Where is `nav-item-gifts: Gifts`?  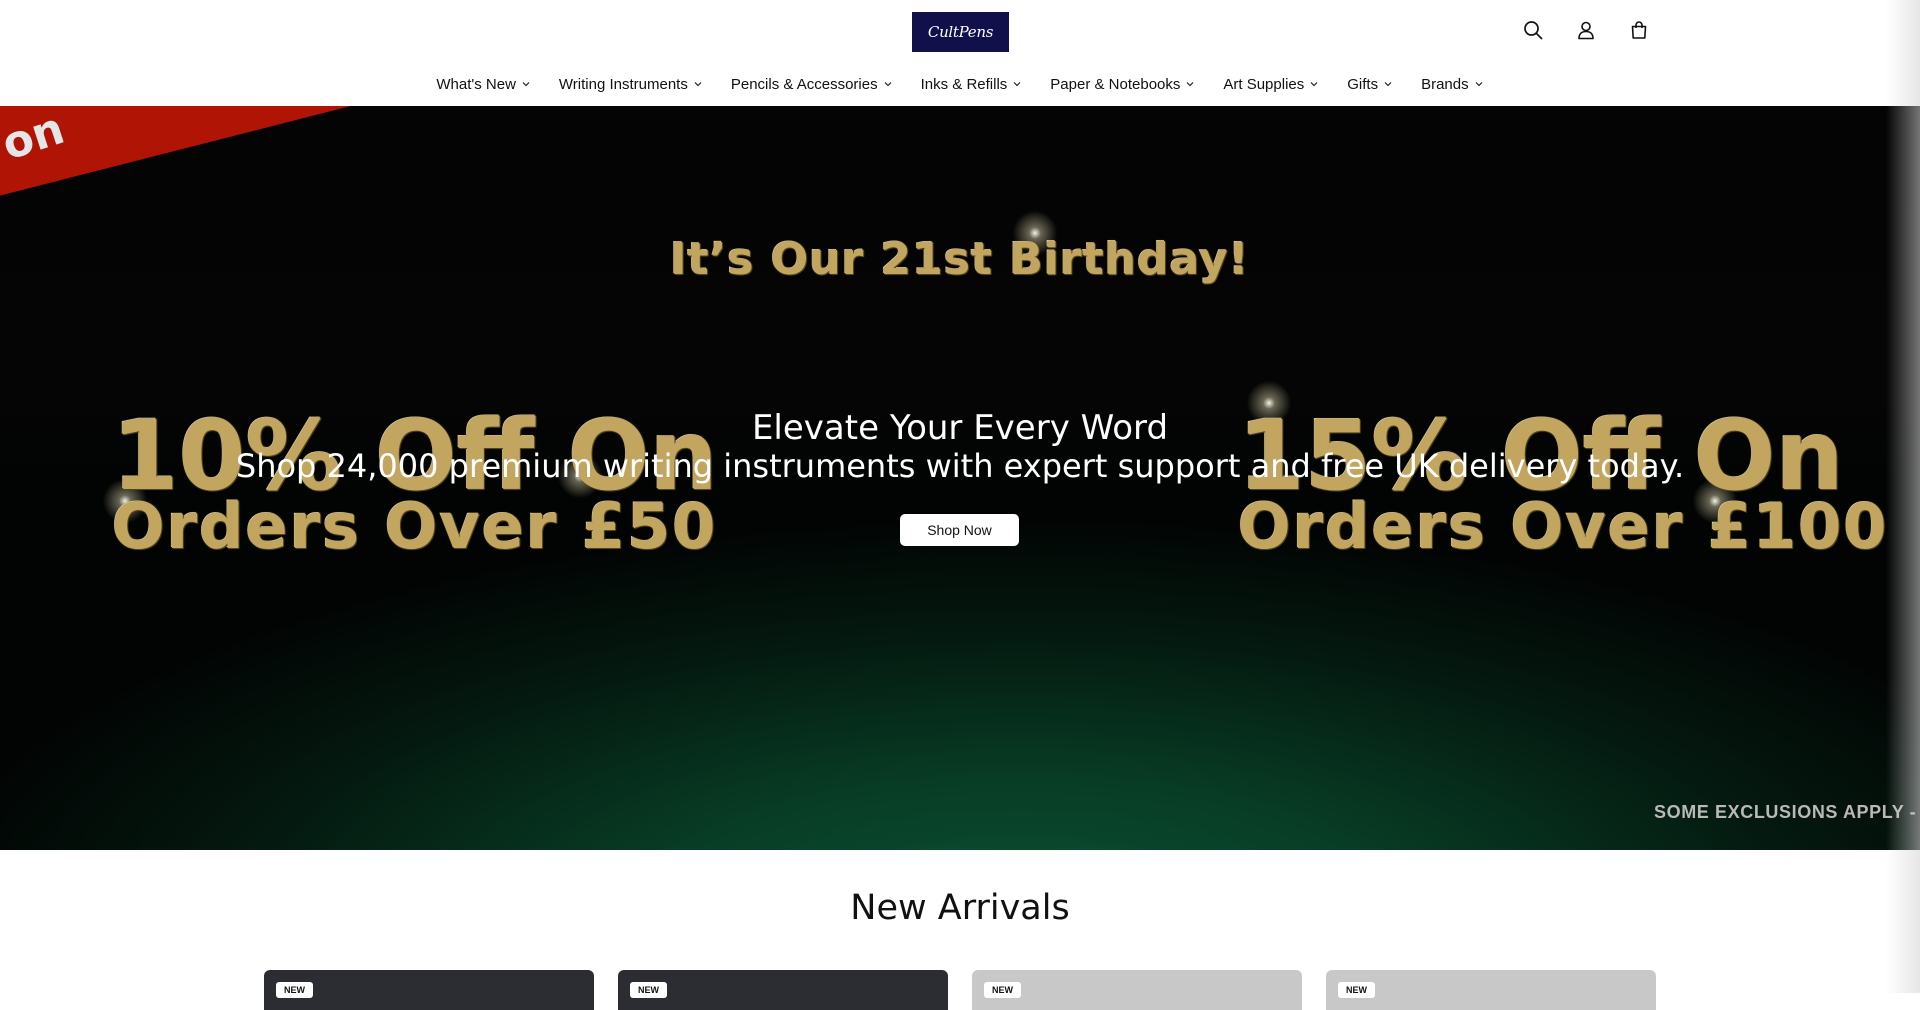 nav-item-gifts: Gifts is located at coordinates (1370, 84).